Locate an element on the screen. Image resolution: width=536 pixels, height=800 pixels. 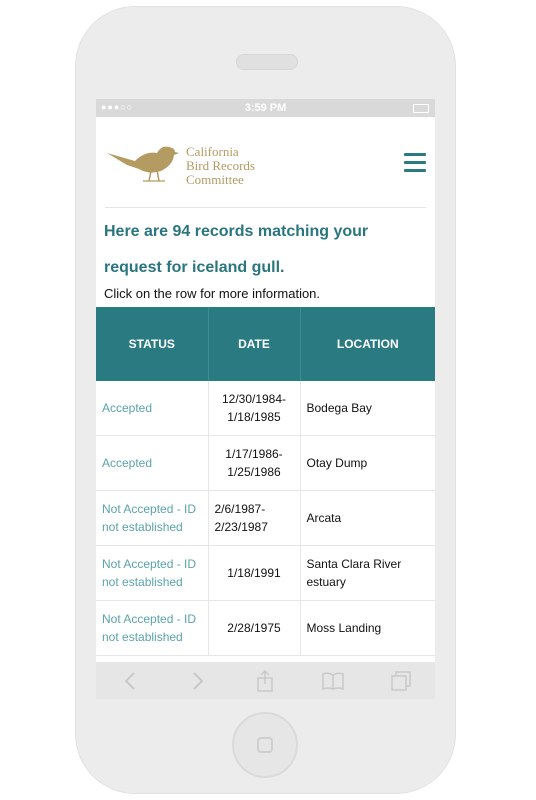
home-button is located at coordinates (265, 745).